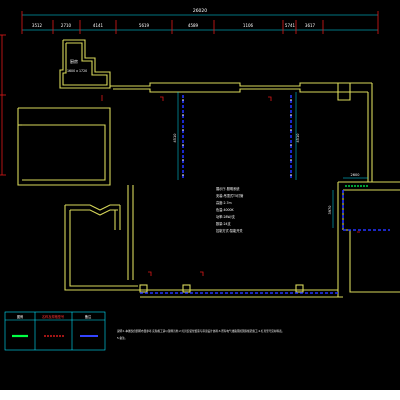 The width and height of the screenshot is (400, 400). I want to click on room-label: 厨房, so click(74, 61).